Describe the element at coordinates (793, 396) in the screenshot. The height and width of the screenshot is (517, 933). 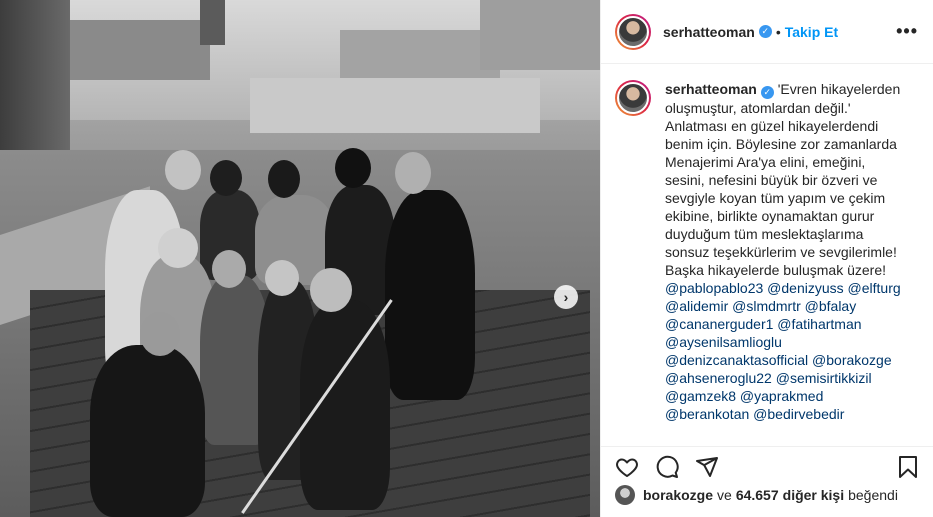
I see `caption-mentions: @gamzek8 @yaprakmed` at that location.